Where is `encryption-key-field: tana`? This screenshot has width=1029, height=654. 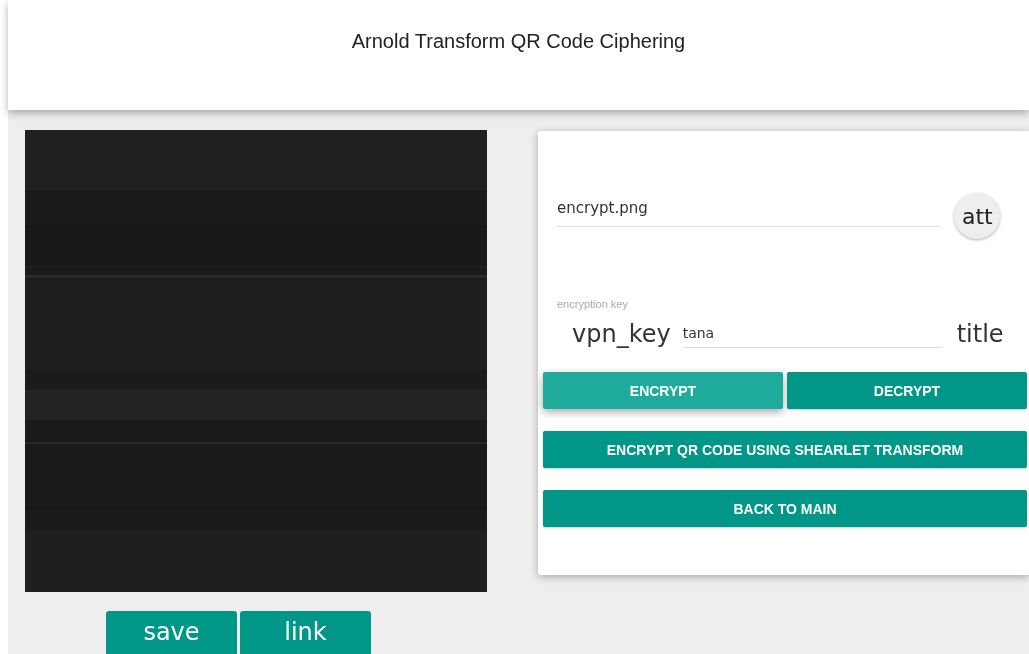
encryption-key-field: tana is located at coordinates (812, 336).